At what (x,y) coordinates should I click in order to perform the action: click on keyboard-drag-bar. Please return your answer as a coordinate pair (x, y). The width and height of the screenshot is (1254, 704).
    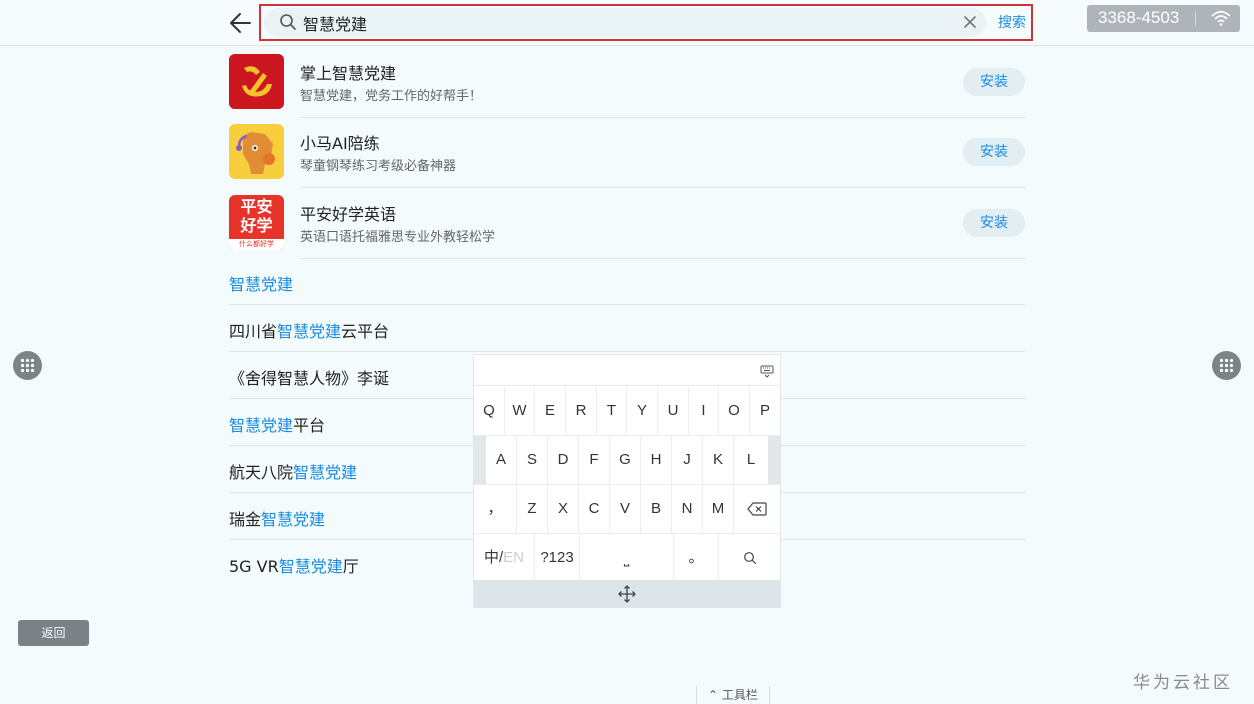
    Looking at the image, I should click on (627, 594).